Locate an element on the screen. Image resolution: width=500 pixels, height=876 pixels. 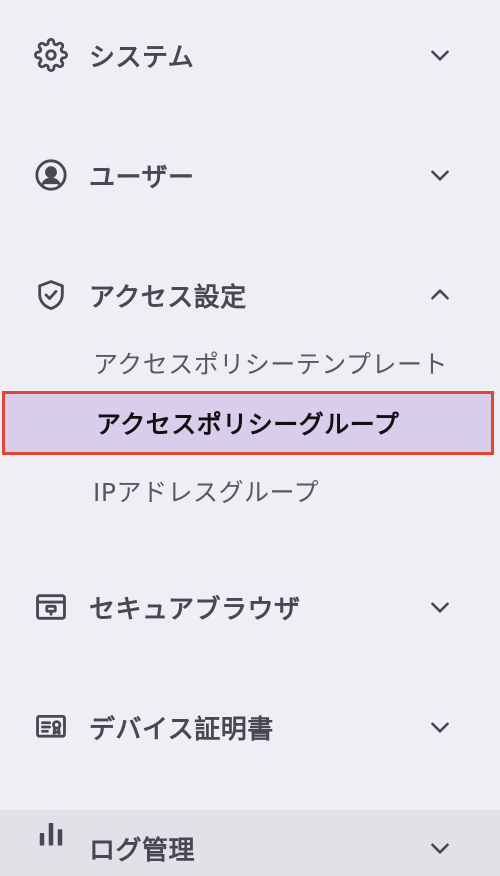
browser-window-icon is located at coordinates (51, 607).